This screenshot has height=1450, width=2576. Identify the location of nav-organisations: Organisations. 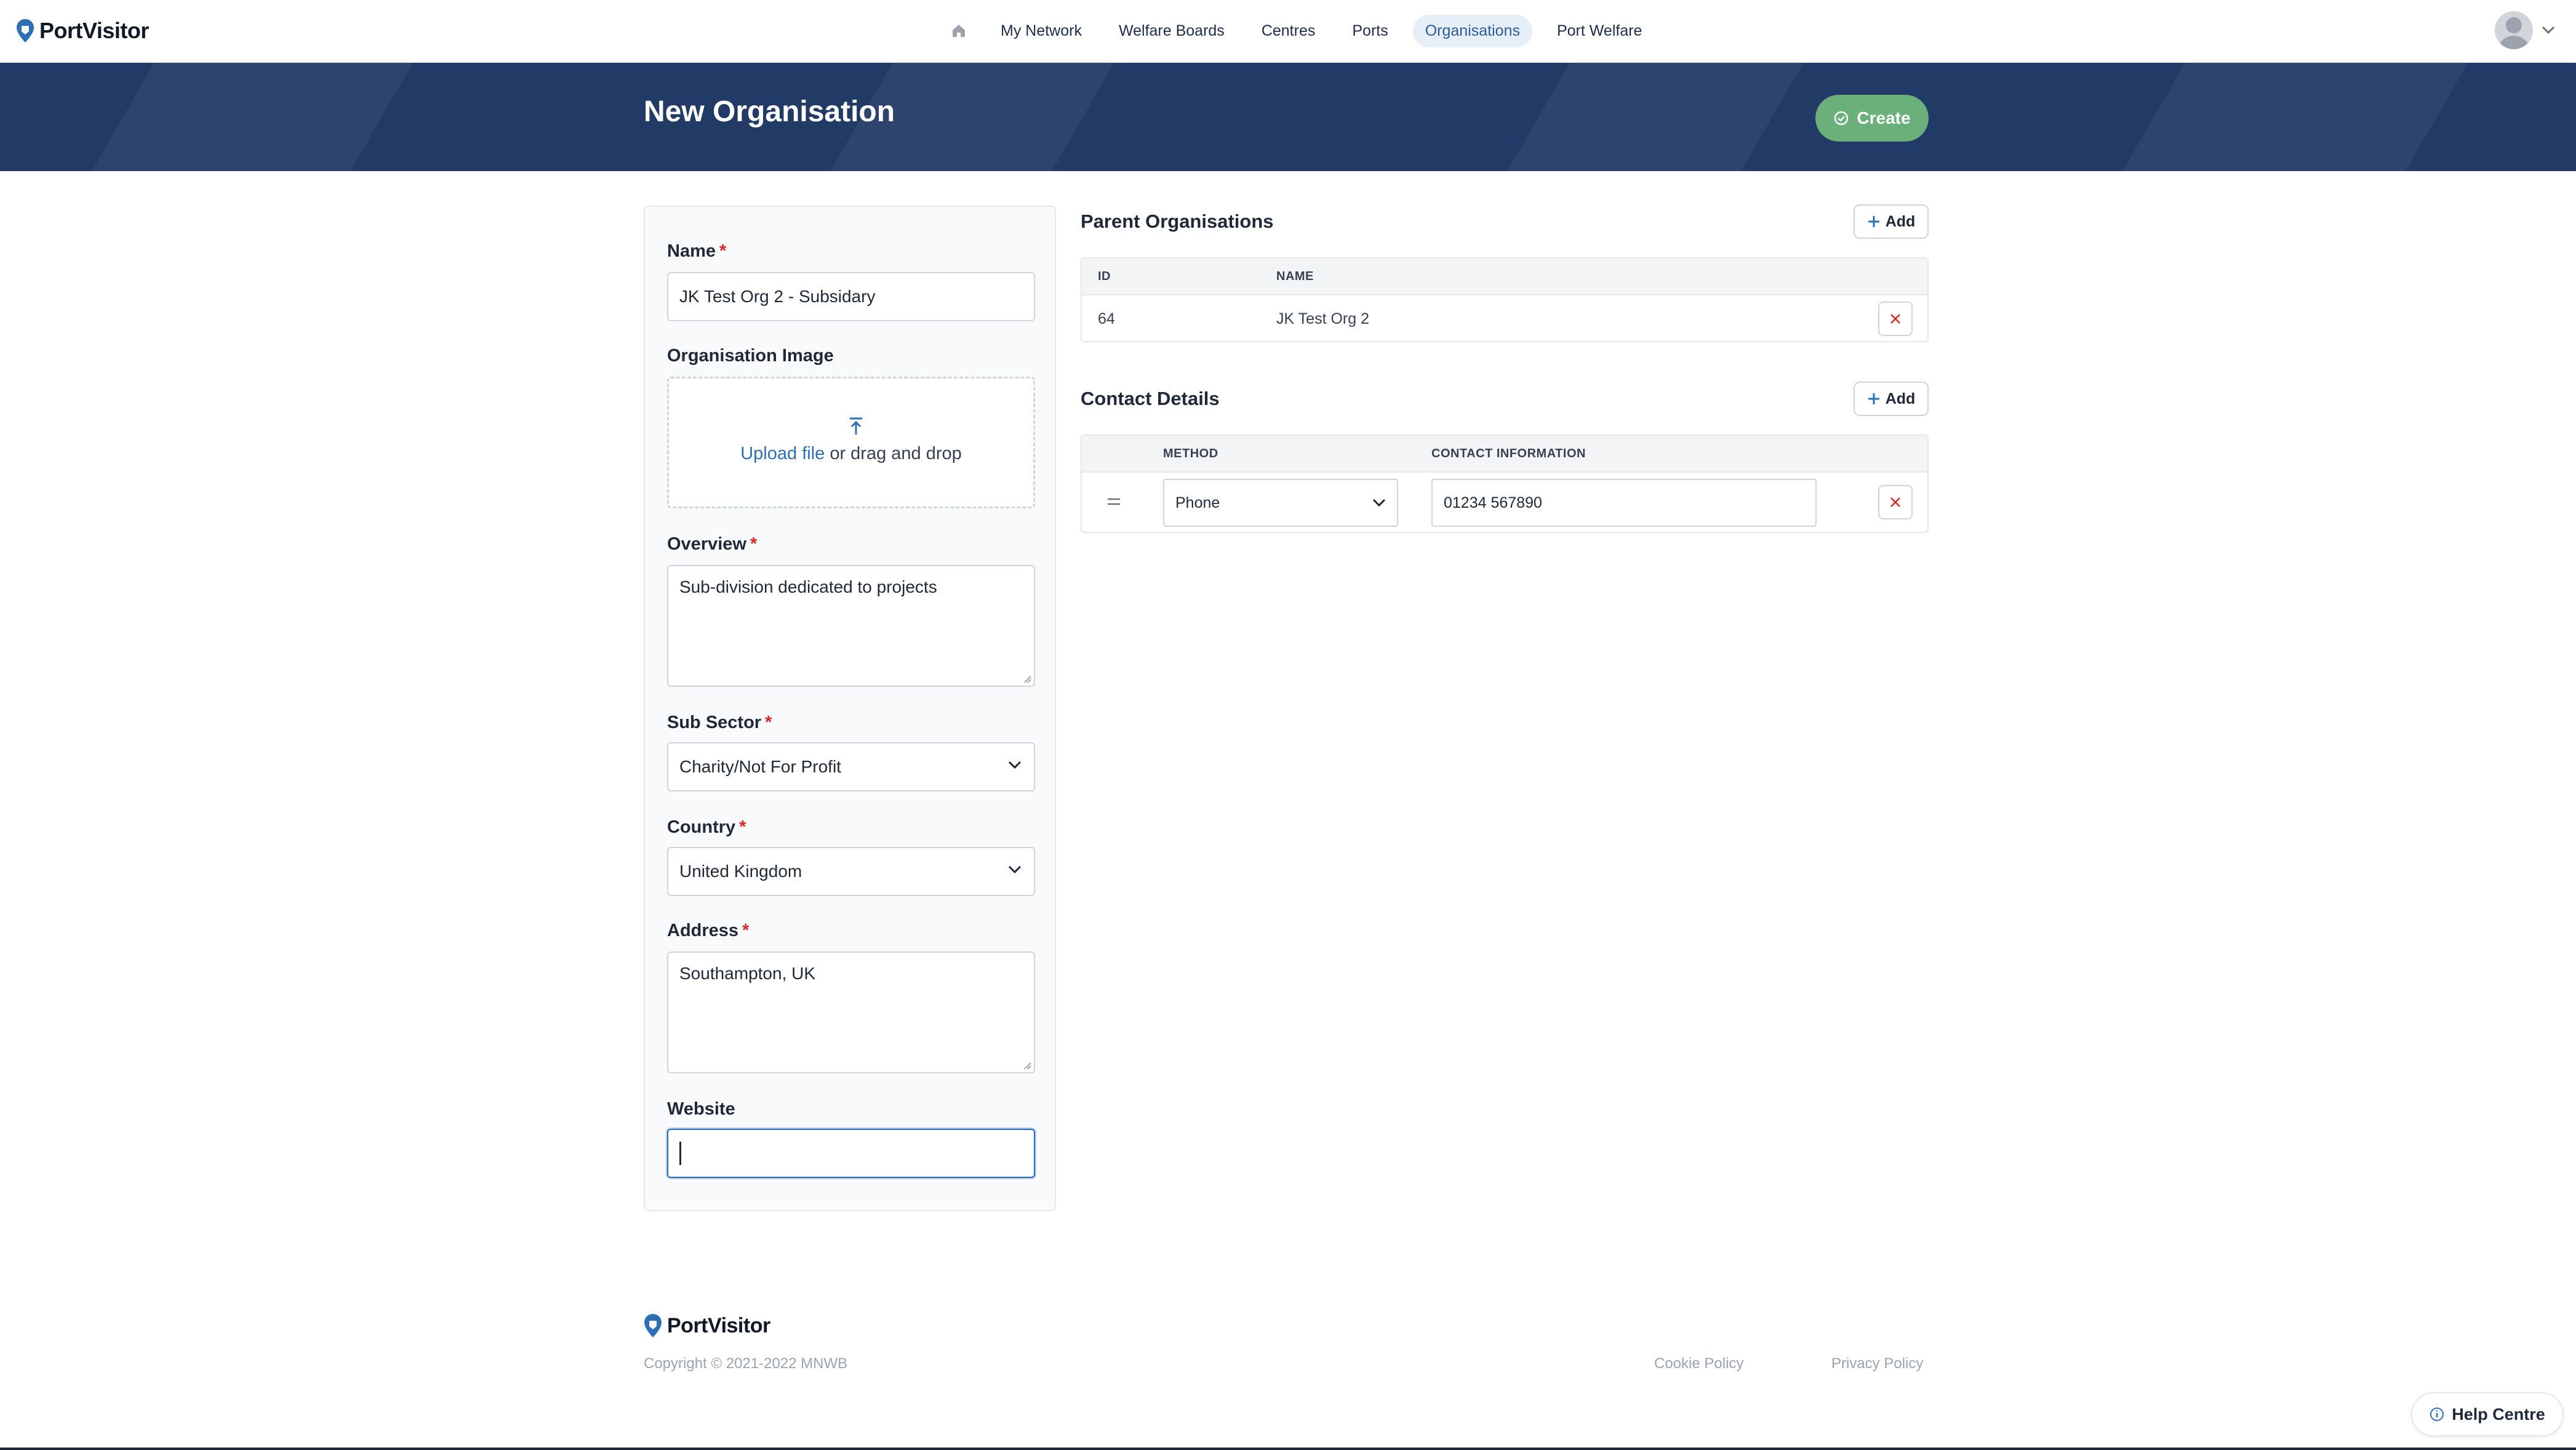
(1472, 30).